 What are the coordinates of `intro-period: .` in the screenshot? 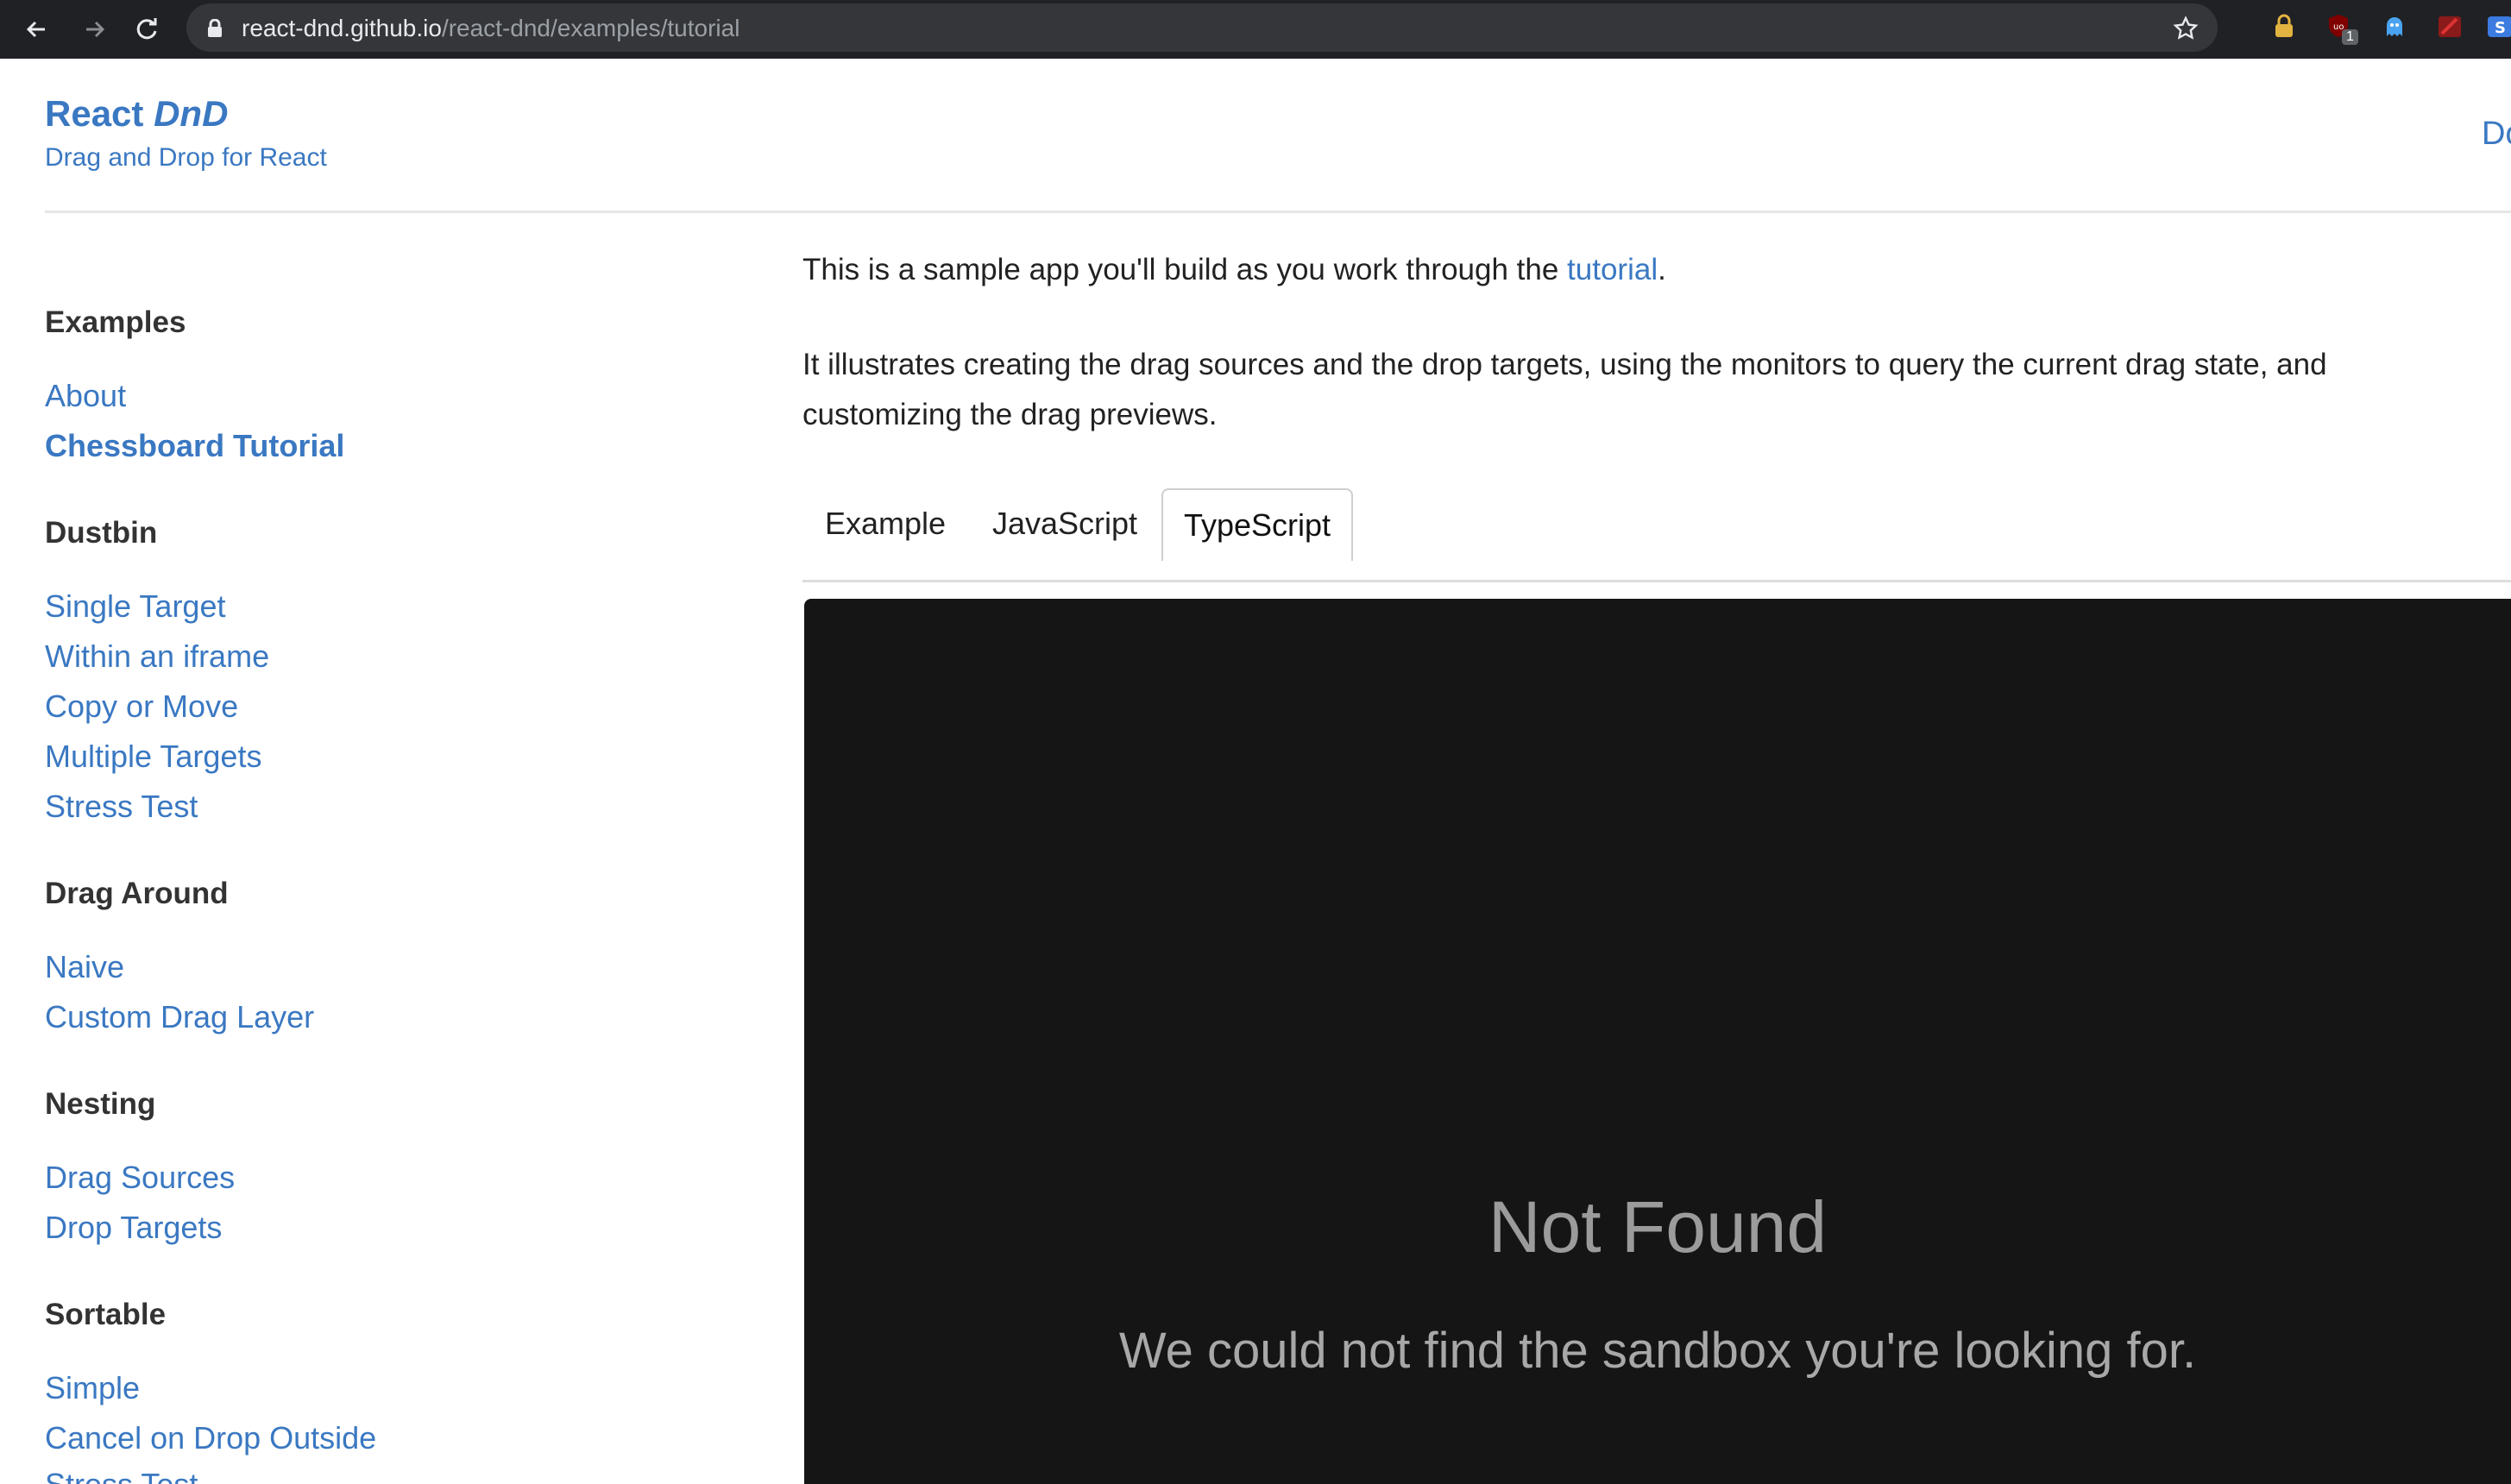 It's located at (1662, 269).